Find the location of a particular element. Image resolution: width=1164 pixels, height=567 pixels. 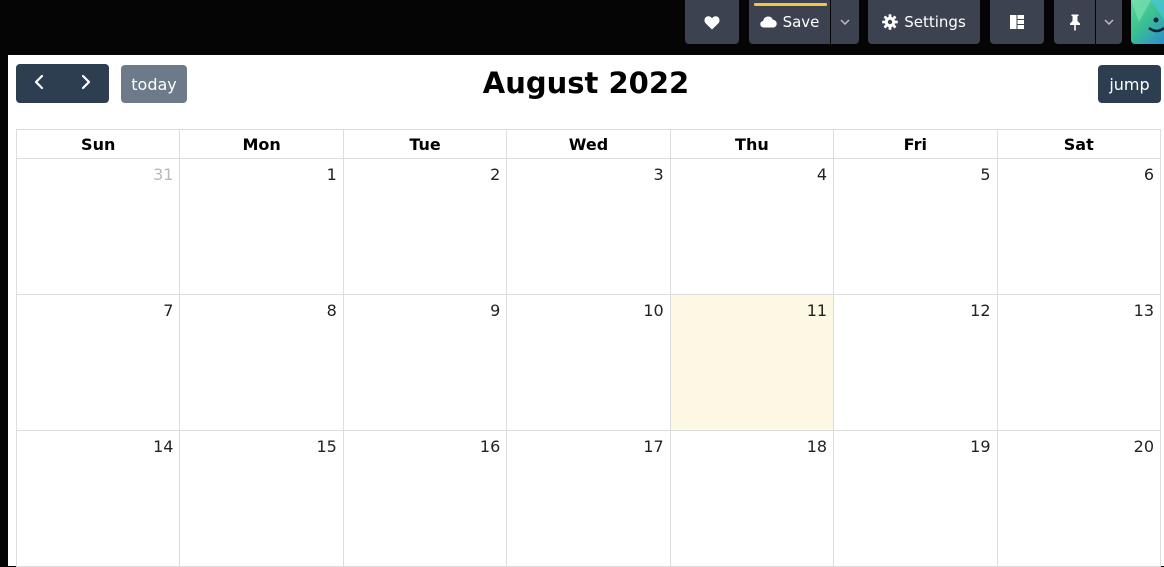

weekday-header: Sun is located at coordinates (98, 144).